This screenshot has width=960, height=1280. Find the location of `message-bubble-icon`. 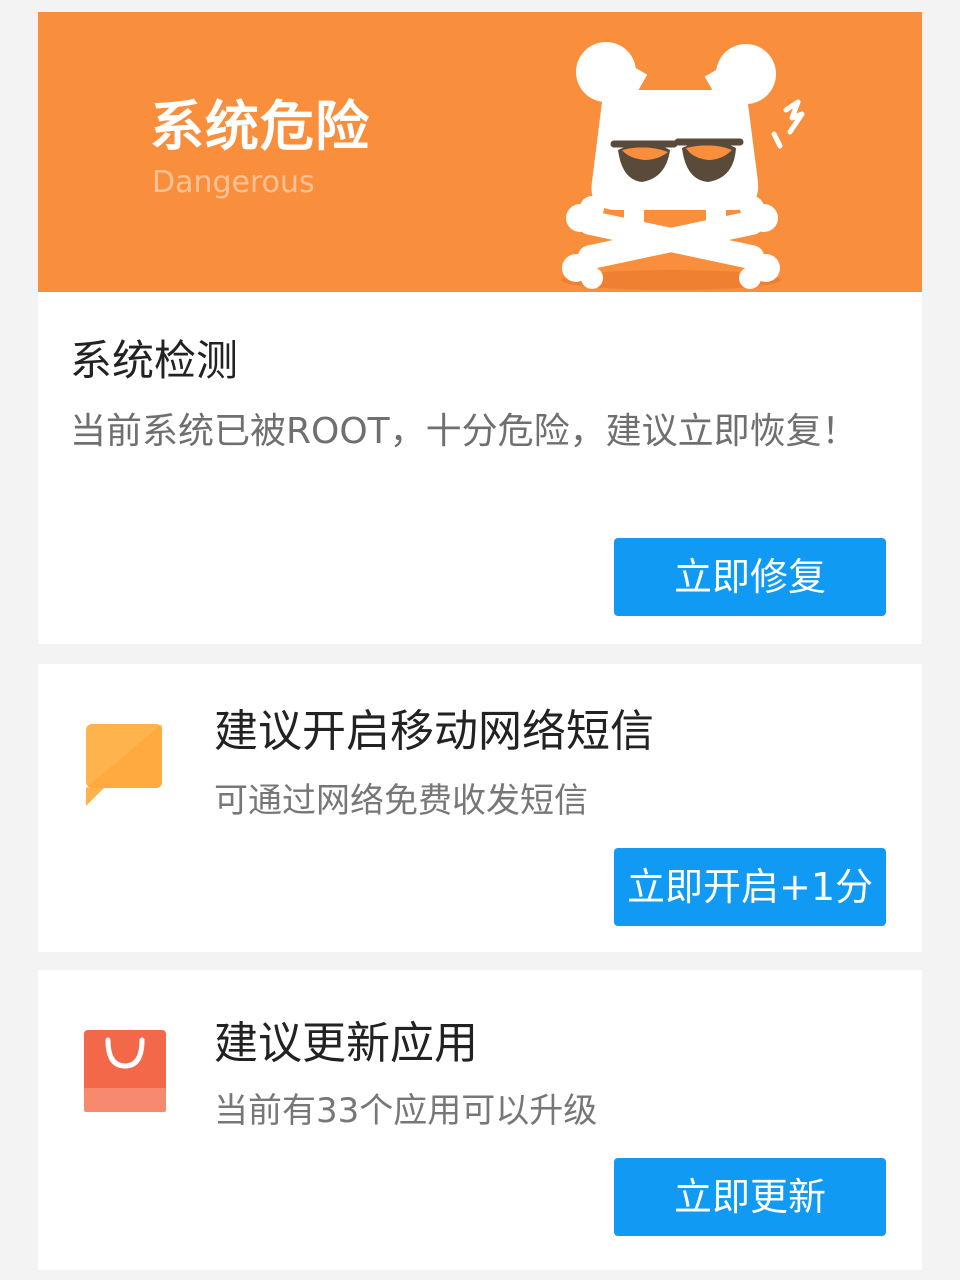

message-bubble-icon is located at coordinates (124, 765).